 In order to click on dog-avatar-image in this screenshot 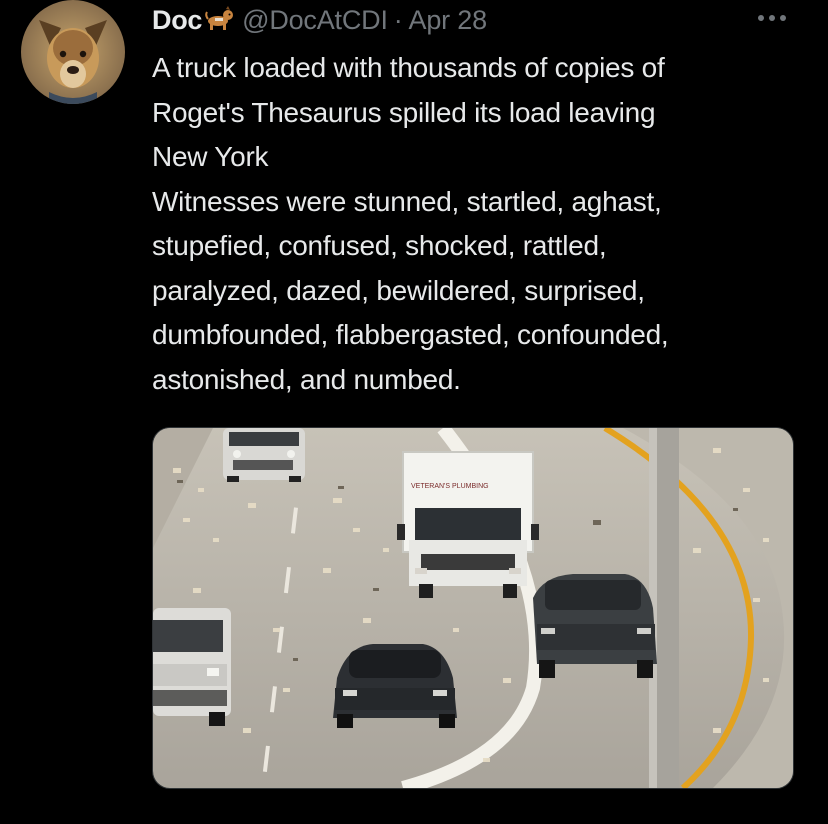, I will do `click(73, 52)`.